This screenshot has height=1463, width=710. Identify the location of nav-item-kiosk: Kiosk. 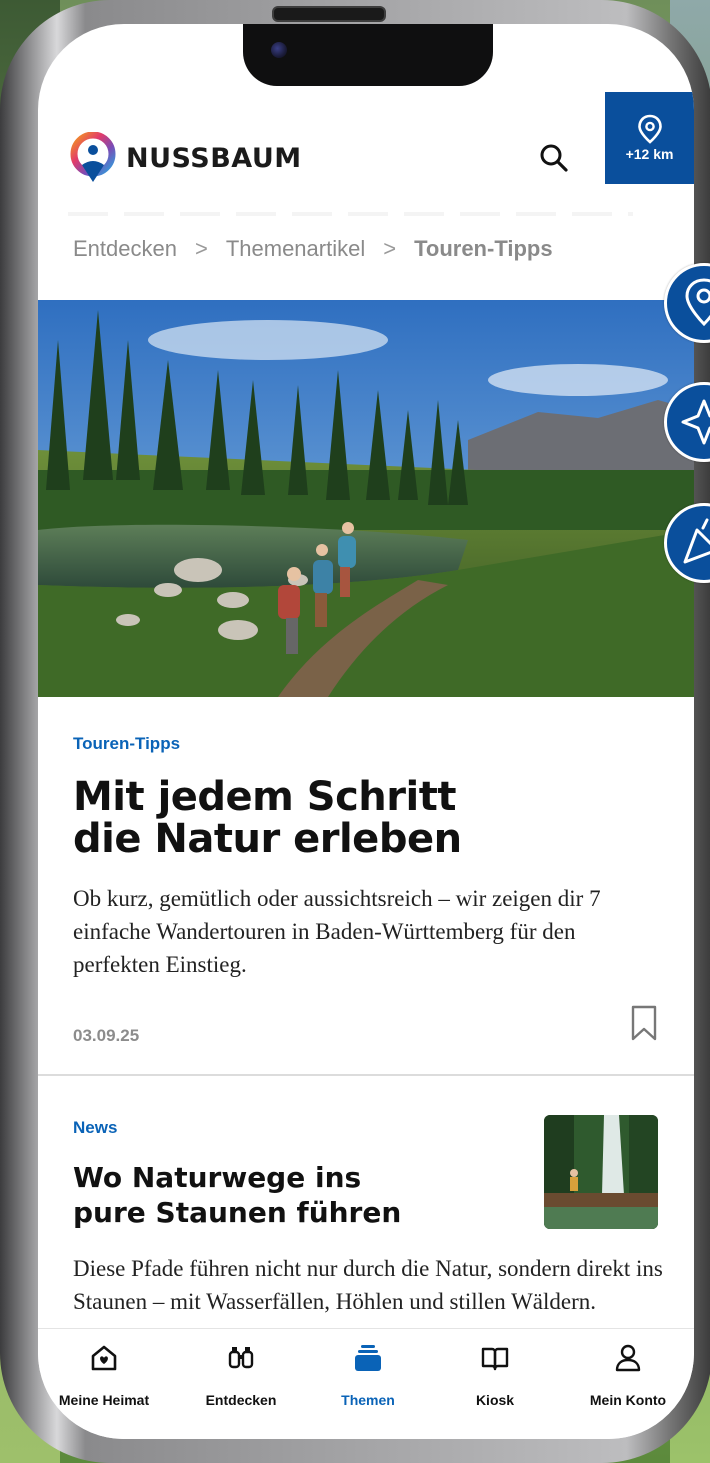
(495, 1375).